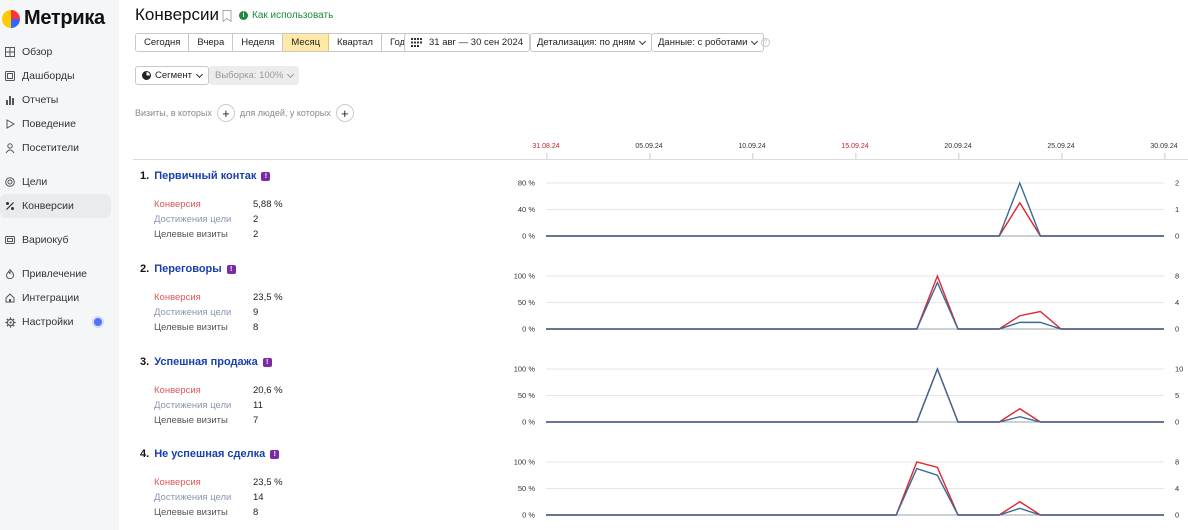 The height and width of the screenshot is (530, 1188). What do you see at coordinates (526, 183) in the screenshot?
I see `left-axis-tick-label: 80 %` at bounding box center [526, 183].